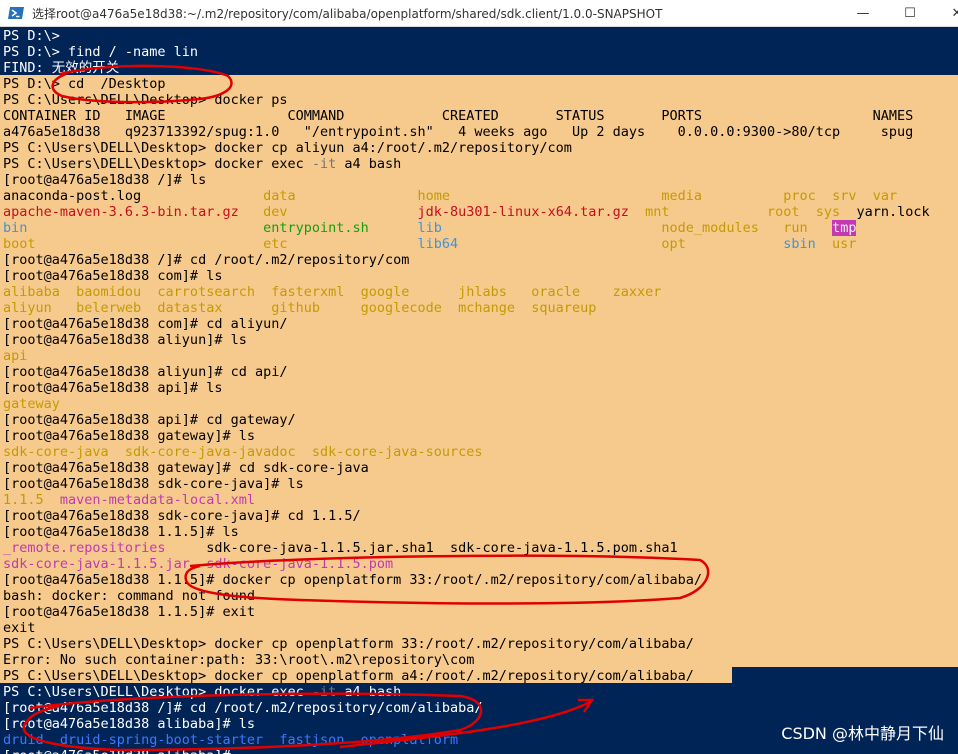 Image resolution: width=958 pixels, height=754 pixels. I want to click on terminal-text: [root@a476a5e18d38 sdk-core-java]# ls, so click(153, 484).